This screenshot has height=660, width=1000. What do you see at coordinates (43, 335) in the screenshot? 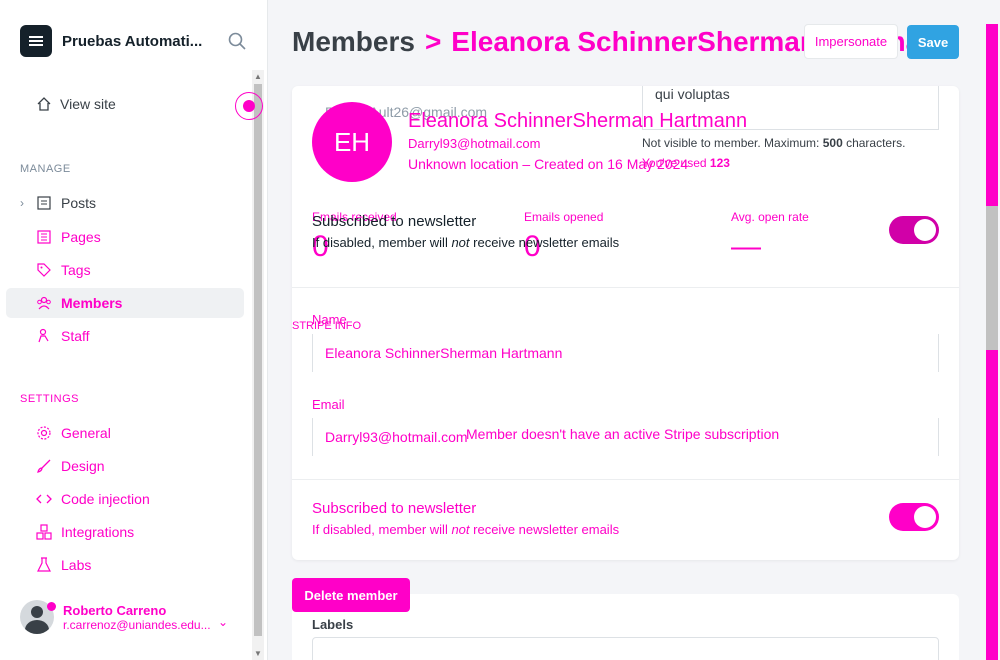
I see `staff-icon` at bounding box center [43, 335].